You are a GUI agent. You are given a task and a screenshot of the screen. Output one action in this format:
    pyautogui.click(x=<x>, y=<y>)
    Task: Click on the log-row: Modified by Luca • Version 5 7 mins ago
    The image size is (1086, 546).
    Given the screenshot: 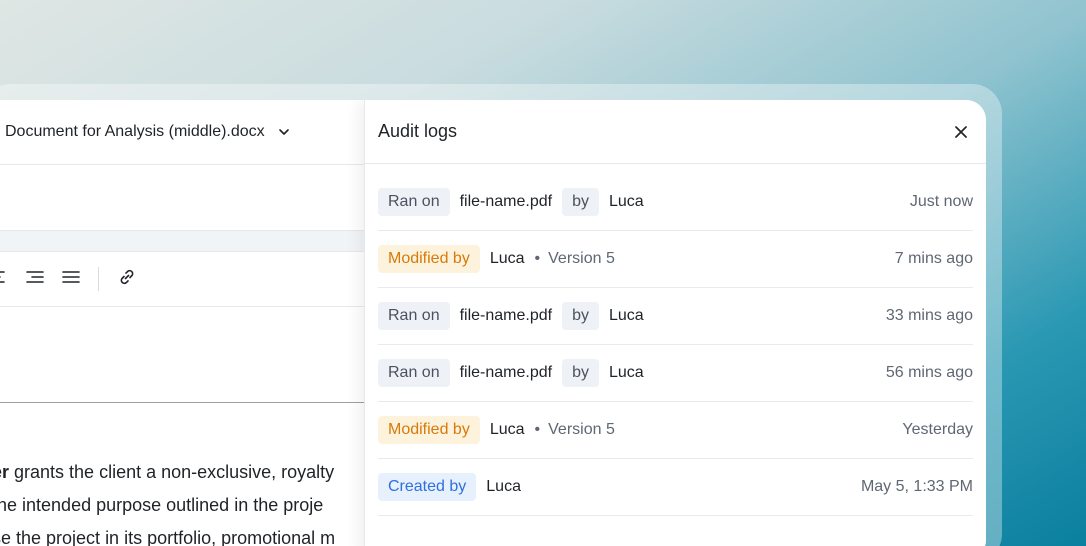 What is the action you would take?
    pyautogui.click(x=675, y=259)
    